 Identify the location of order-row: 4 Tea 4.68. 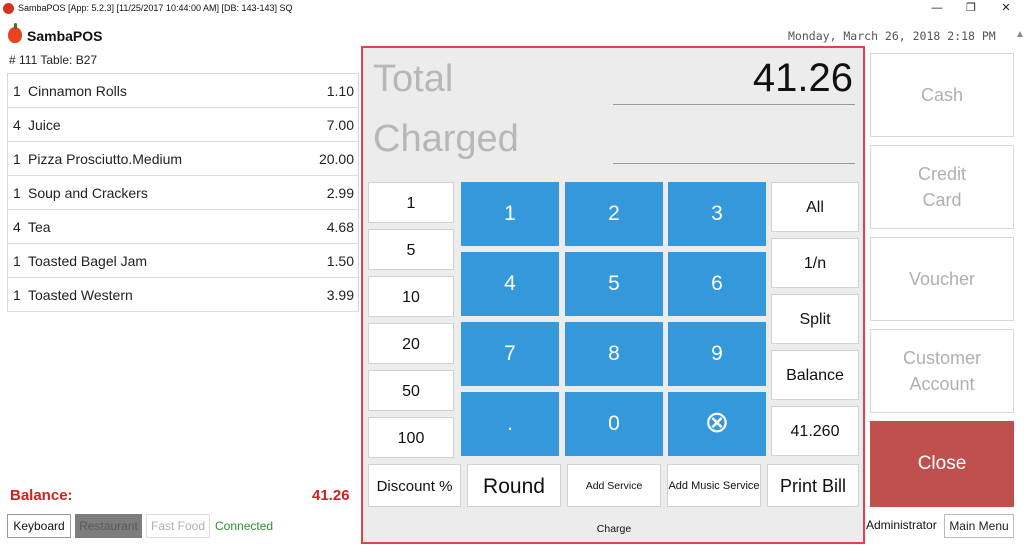
(183, 227).